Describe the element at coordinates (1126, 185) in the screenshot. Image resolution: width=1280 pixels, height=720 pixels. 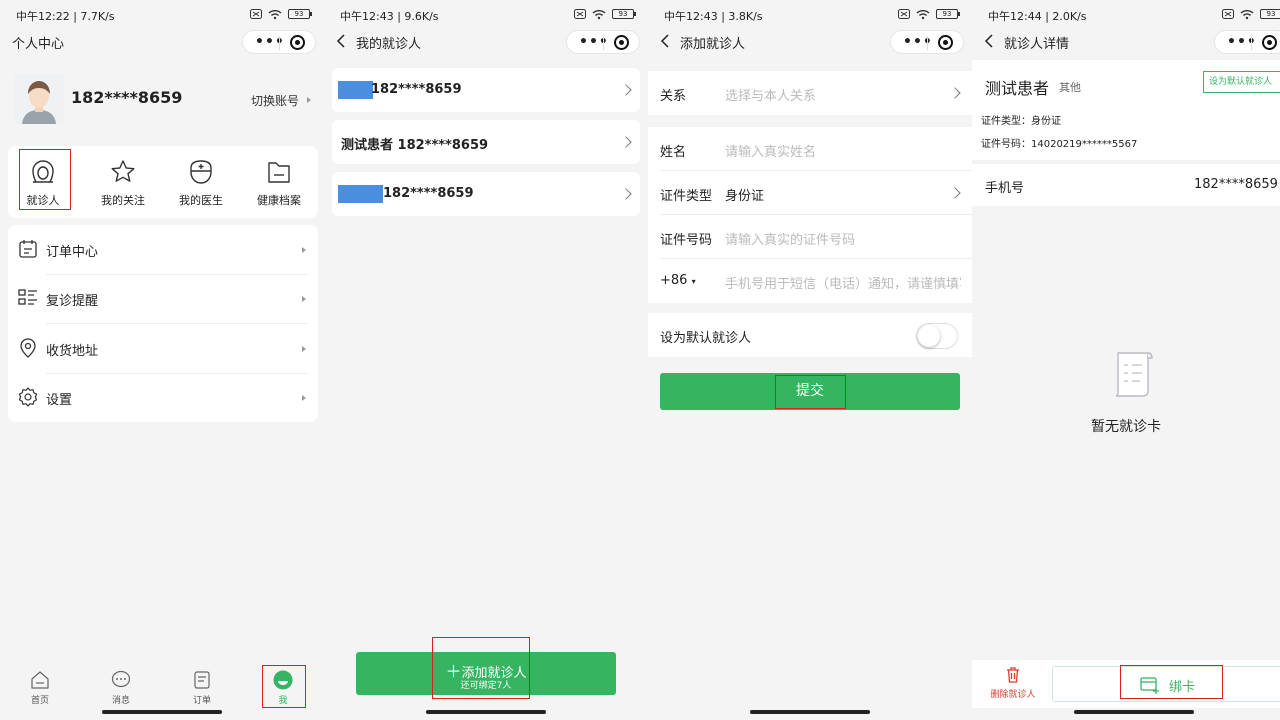
I see `phone-row: 手机号 182****8659` at that location.